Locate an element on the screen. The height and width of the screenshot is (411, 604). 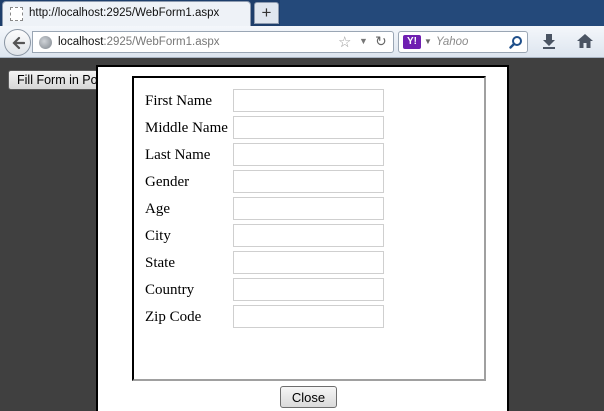
age-field is located at coordinates (308, 208).